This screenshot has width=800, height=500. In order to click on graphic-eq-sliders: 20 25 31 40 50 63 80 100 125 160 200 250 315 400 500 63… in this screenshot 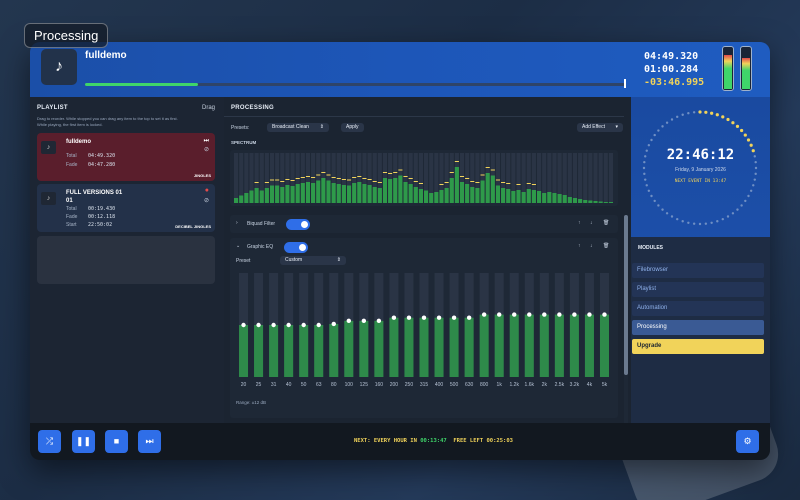, I will do `click(424, 332)`.